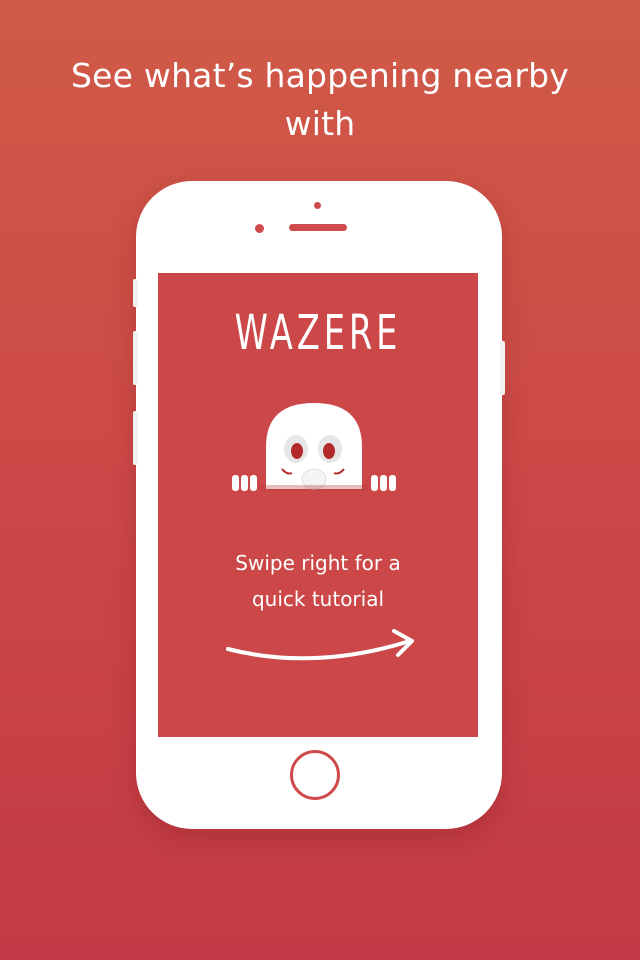 This screenshot has height=960, width=640. What do you see at coordinates (135, 358) in the screenshot?
I see `phone-side-button-volume-up` at bounding box center [135, 358].